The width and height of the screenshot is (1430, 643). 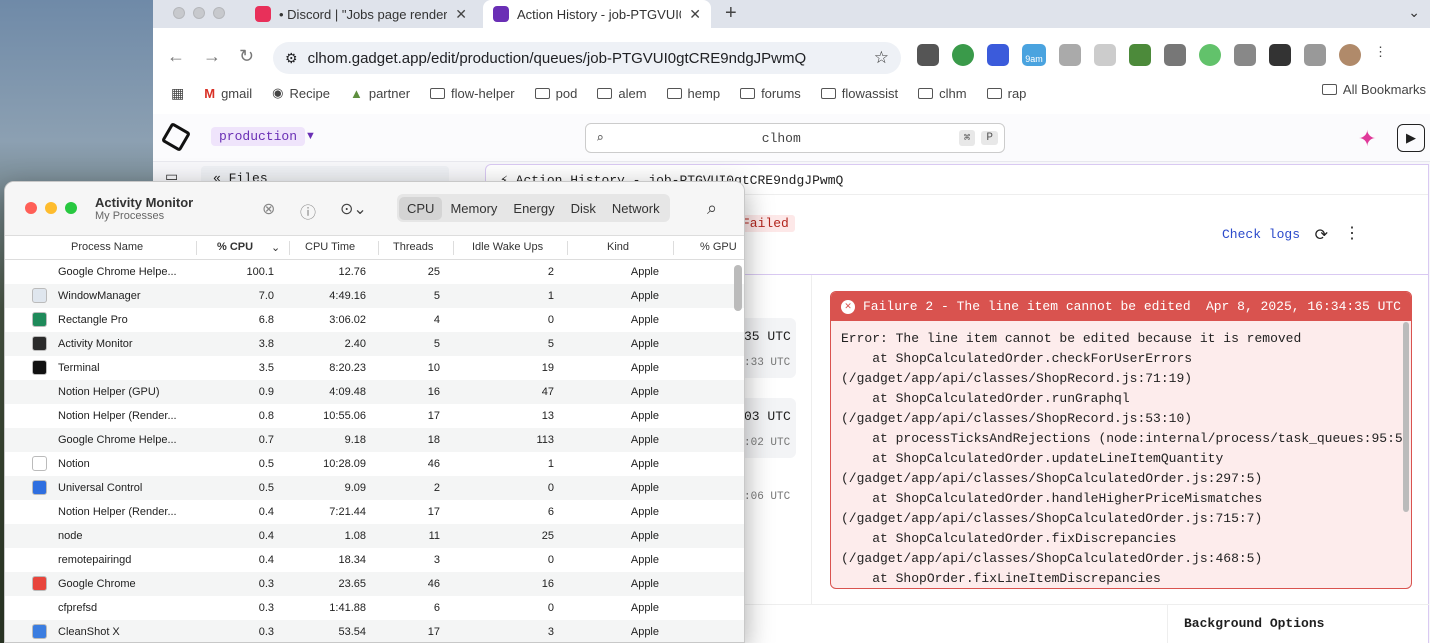 What do you see at coordinates (1034, 55) in the screenshot?
I see `calendar-extension-icon: 9am` at bounding box center [1034, 55].